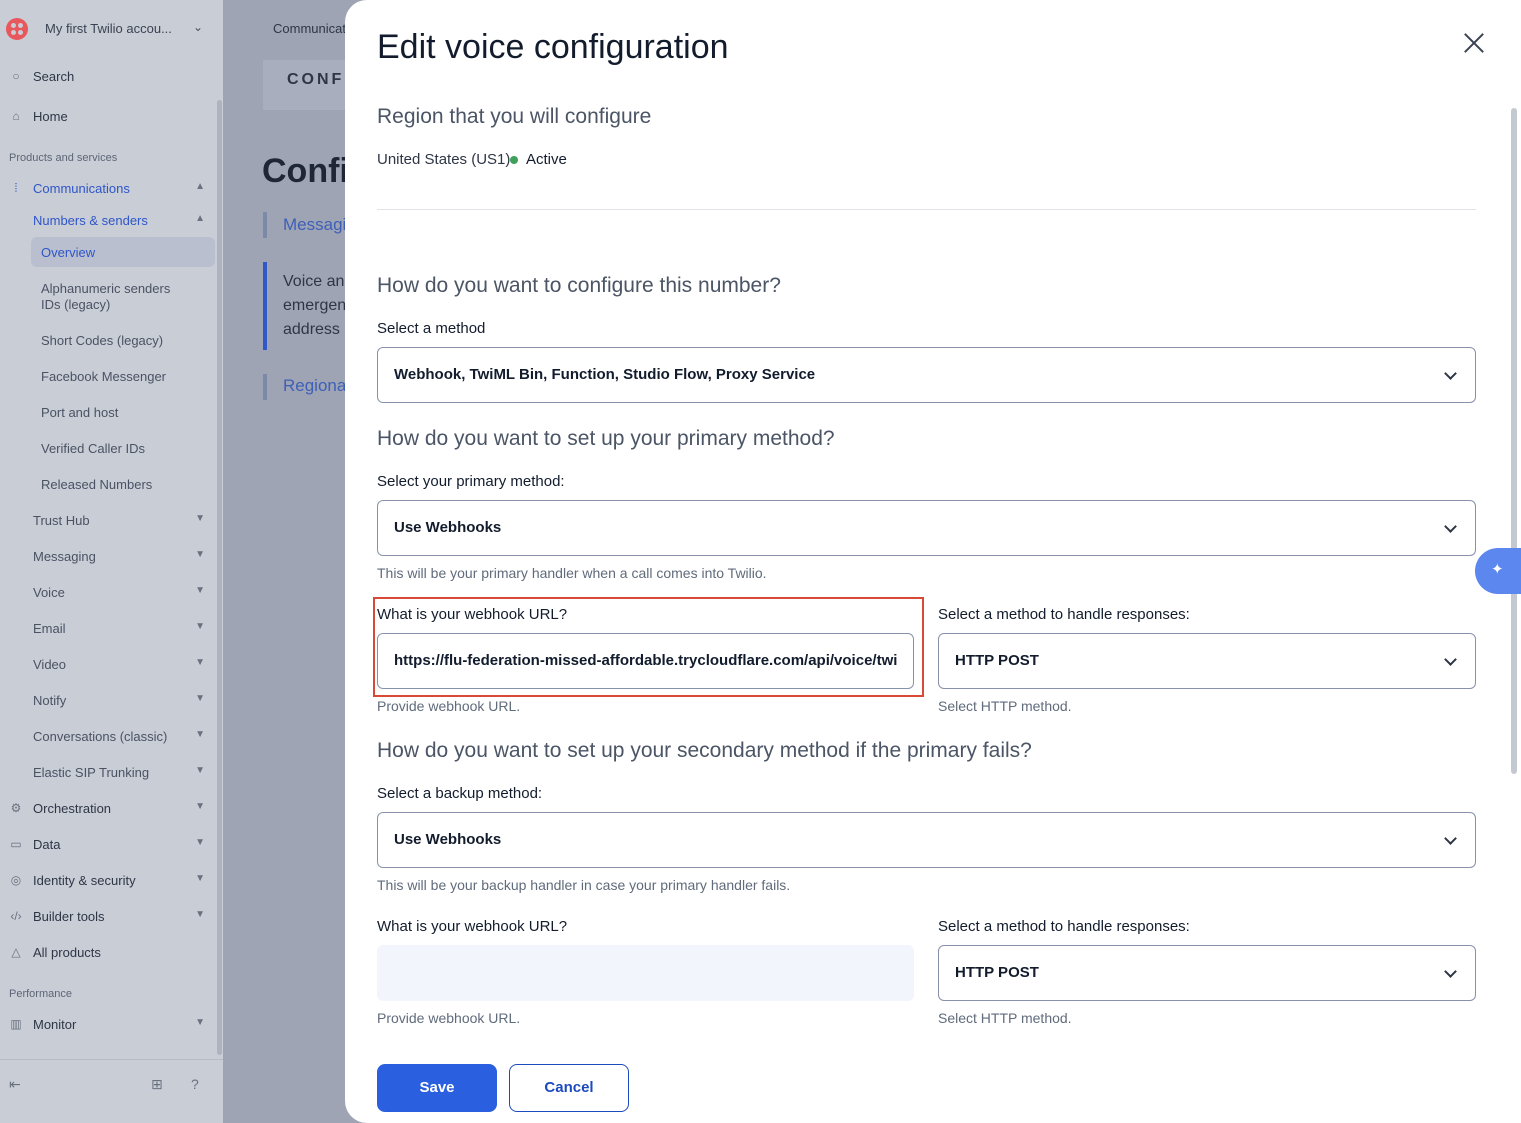 This screenshot has height=1123, width=1521. Describe the element at coordinates (195, 1084) in the screenshot. I see `help-icon: ?` at that location.